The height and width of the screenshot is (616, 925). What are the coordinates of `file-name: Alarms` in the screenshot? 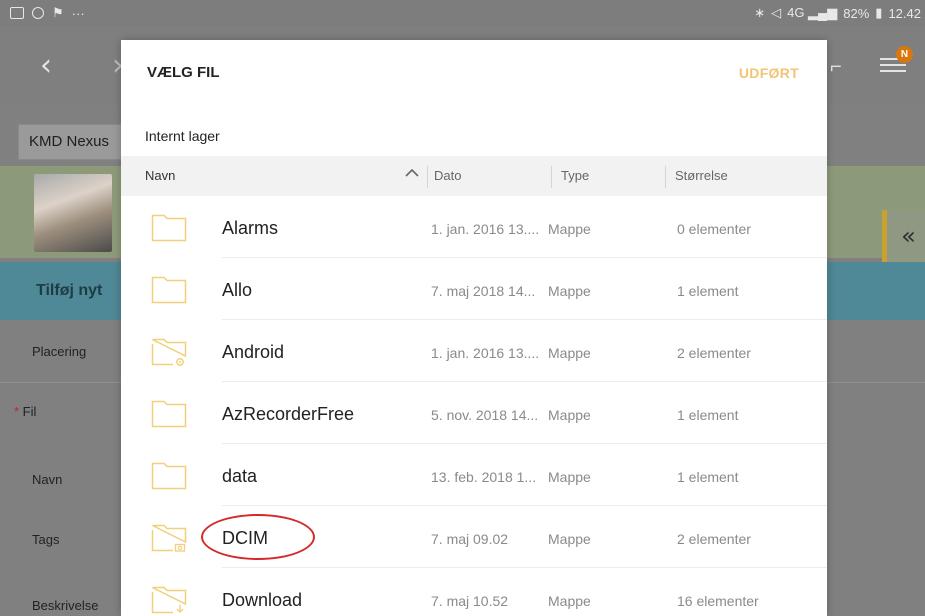 It's located at (250, 228).